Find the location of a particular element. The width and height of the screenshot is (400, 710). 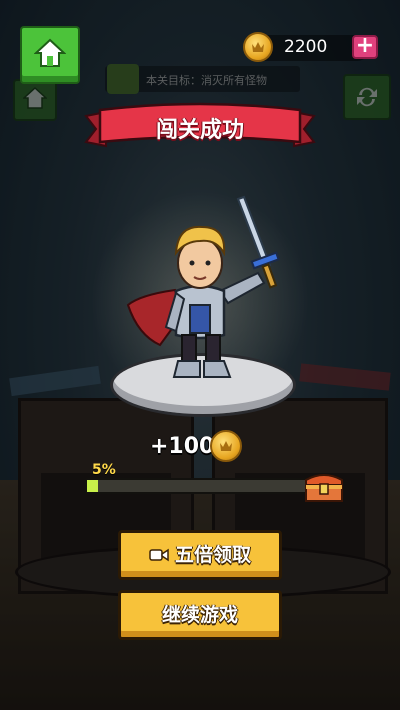

home-icon is located at coordinates (50, 52).